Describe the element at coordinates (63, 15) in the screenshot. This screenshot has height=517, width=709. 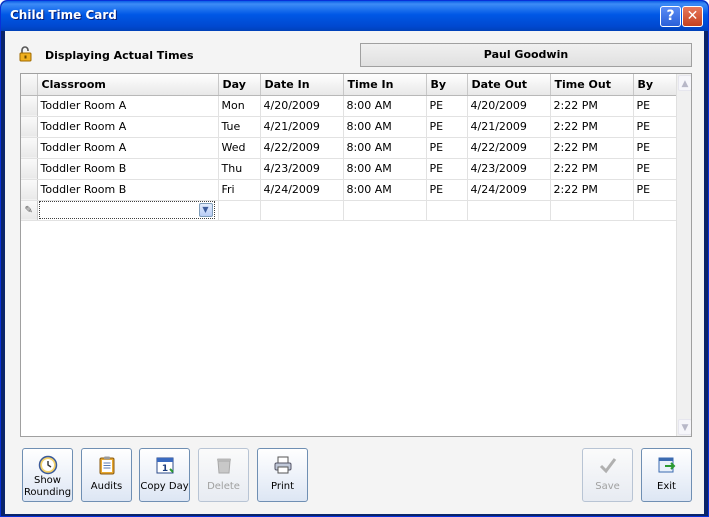
I see `window-title: Child Time Card` at that location.